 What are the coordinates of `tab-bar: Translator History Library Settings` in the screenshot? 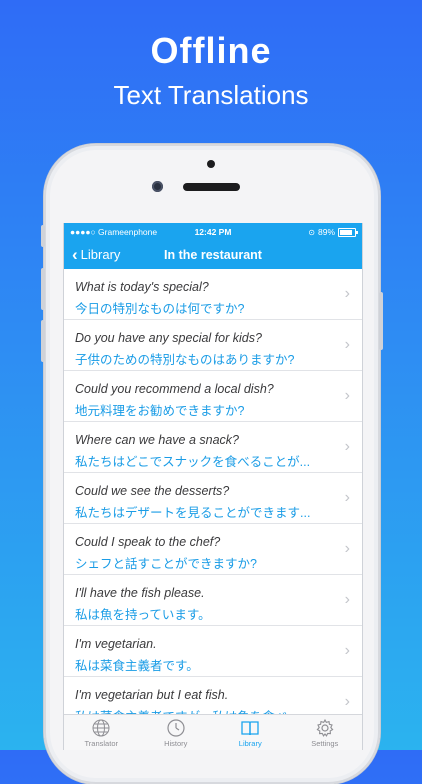 It's located at (213, 732).